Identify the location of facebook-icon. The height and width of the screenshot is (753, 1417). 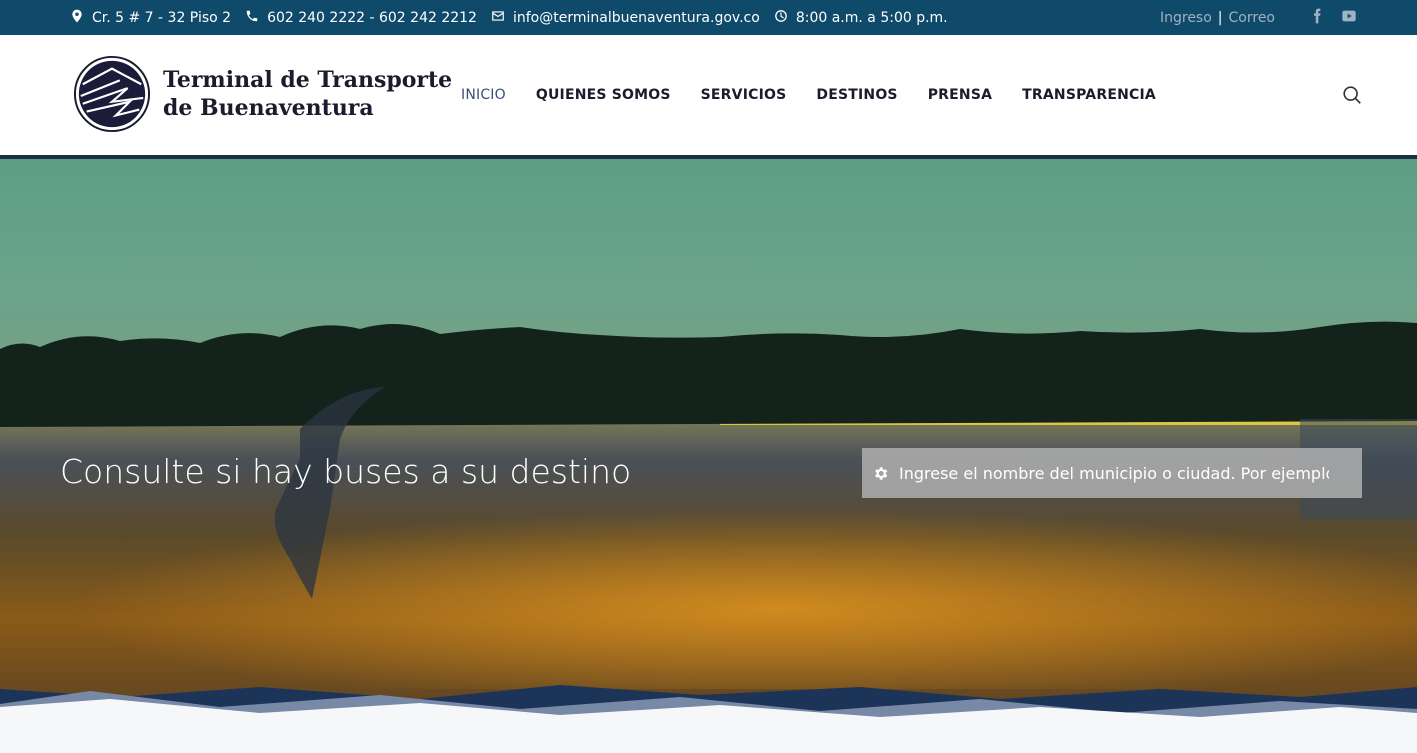
(1317, 18).